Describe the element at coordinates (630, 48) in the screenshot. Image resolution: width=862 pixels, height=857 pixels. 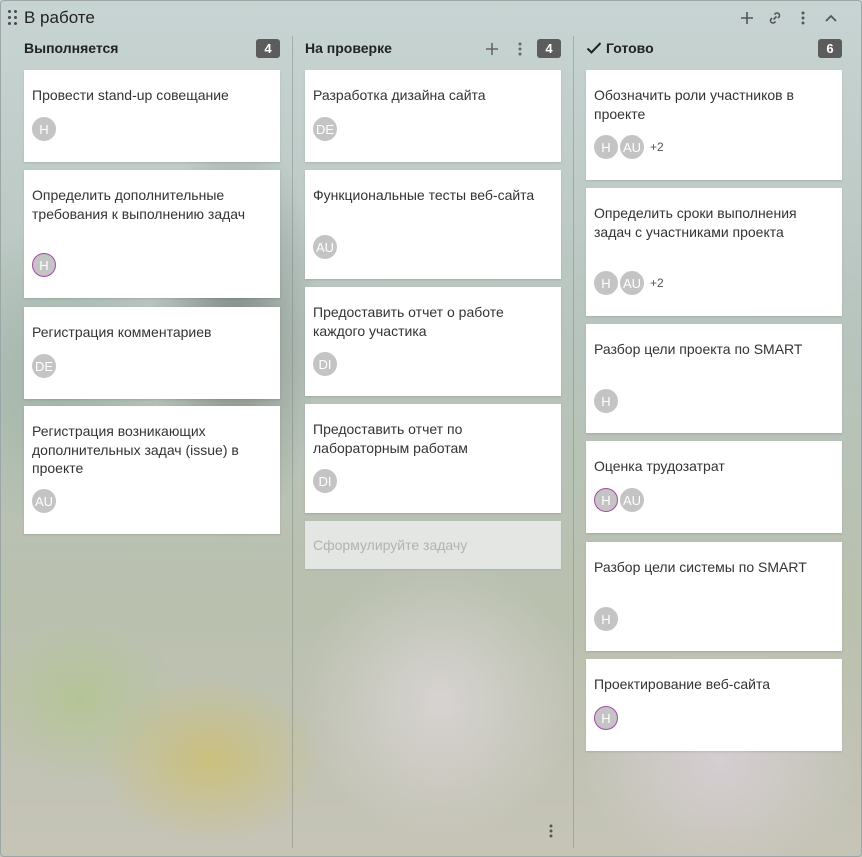
I see `column-title-text: Готово` at that location.